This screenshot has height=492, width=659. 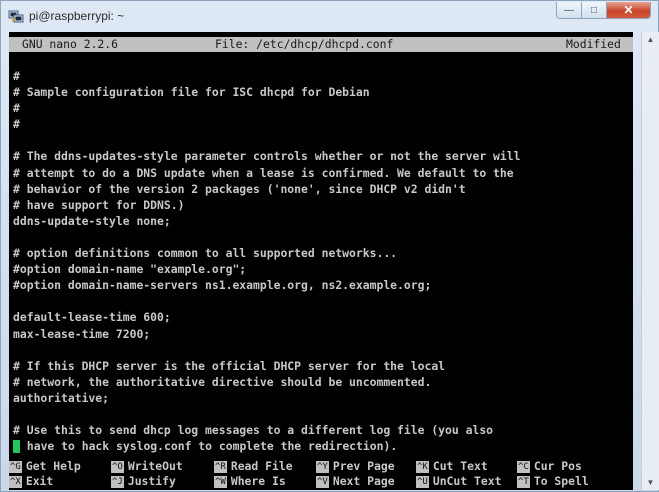 What do you see at coordinates (77, 16) in the screenshot?
I see `window-title: pi@raspberrypi: ~` at bounding box center [77, 16].